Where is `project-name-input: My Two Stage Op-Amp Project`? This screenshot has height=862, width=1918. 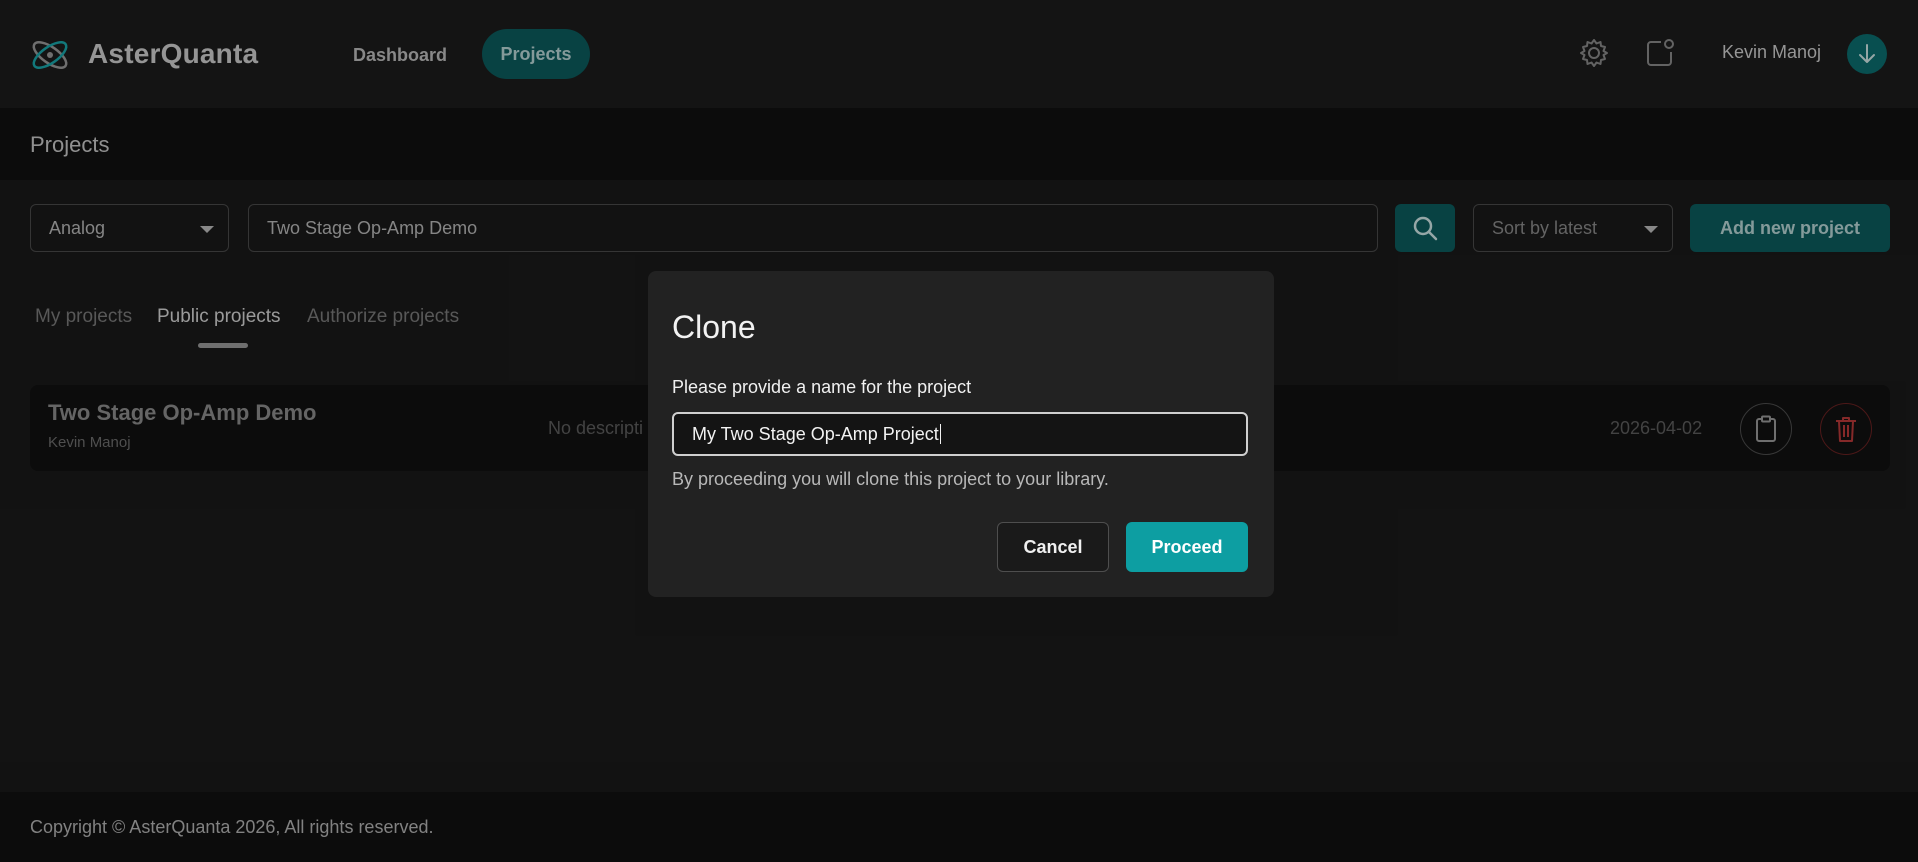
project-name-input: My Two Stage Op-Amp Project is located at coordinates (960, 434).